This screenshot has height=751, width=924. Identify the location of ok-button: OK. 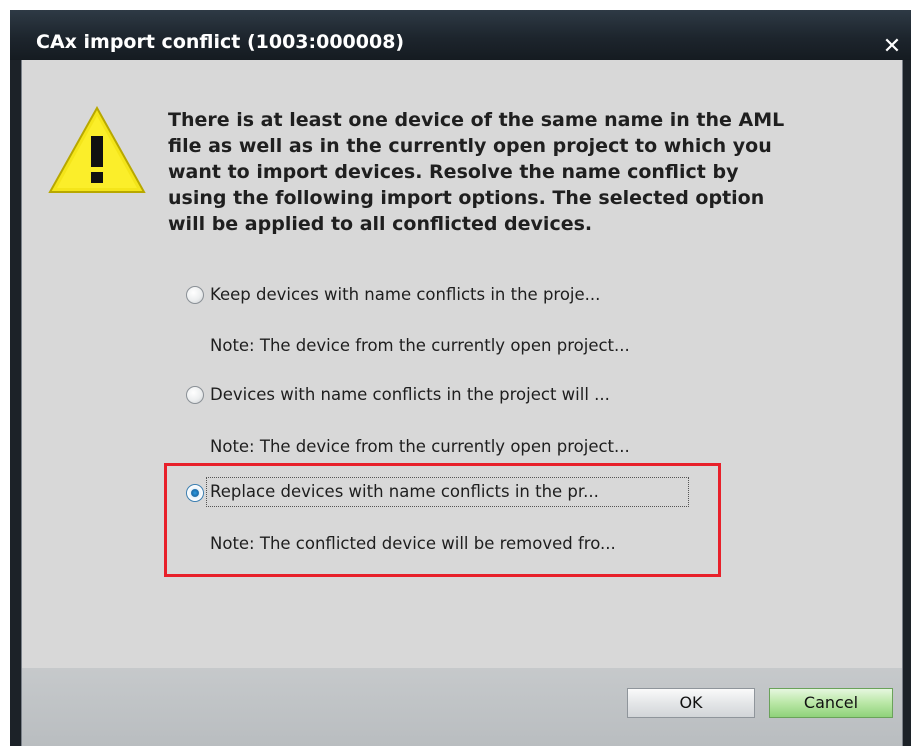
(691, 703).